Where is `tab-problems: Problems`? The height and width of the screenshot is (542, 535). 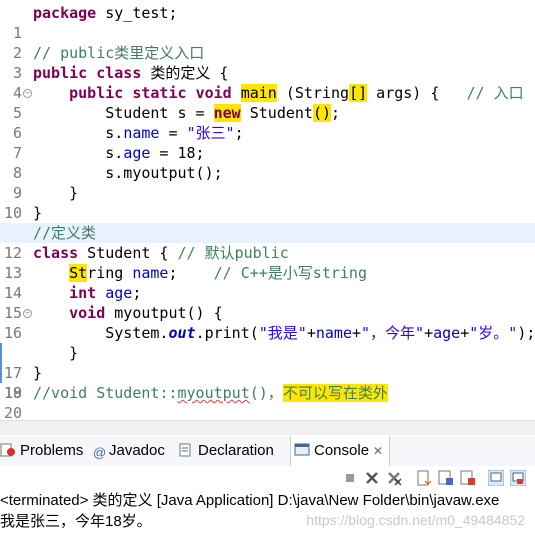
tab-problems: Problems is located at coordinates (41, 451).